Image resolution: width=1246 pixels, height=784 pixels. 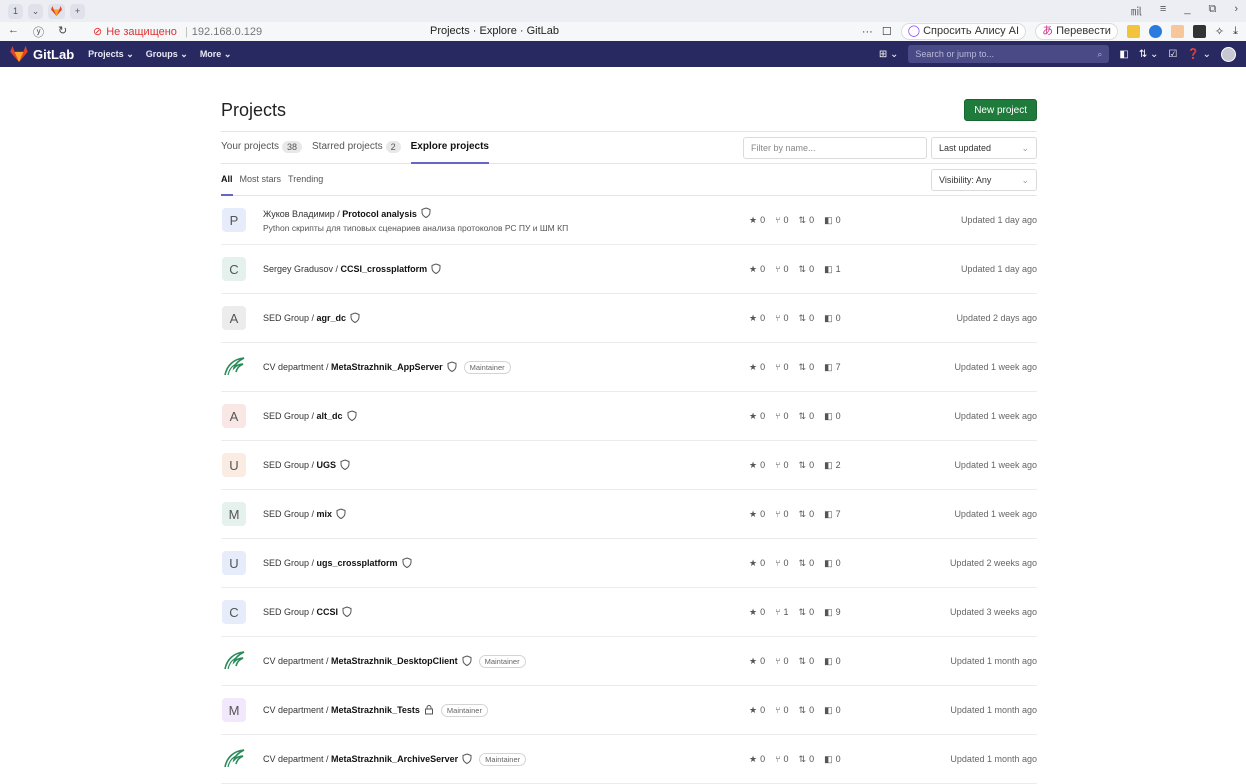 I want to click on close-icon: ›, so click(x=1236, y=11).